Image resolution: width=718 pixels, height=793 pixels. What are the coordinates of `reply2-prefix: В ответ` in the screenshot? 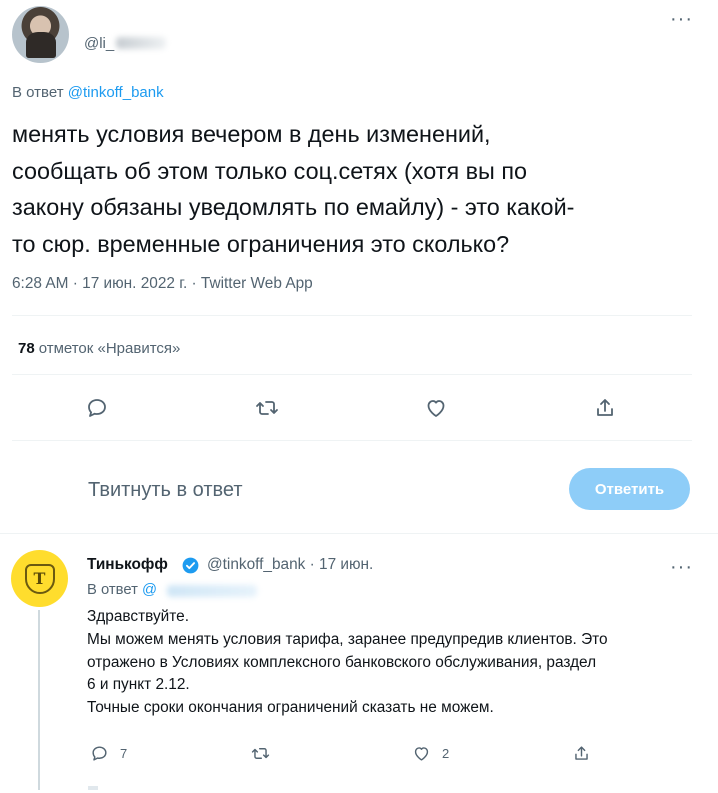 It's located at (112, 590).